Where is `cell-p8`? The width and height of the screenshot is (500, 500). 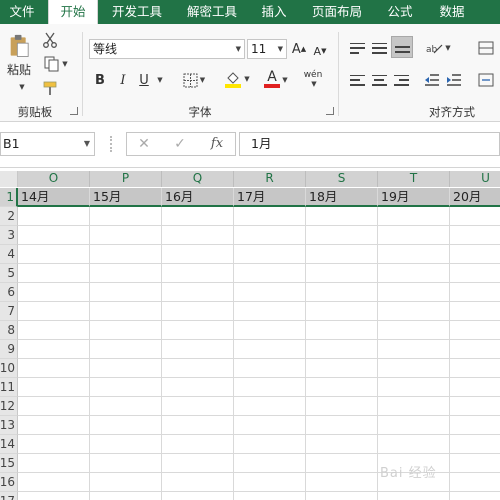 cell-p8 is located at coordinates (126, 330).